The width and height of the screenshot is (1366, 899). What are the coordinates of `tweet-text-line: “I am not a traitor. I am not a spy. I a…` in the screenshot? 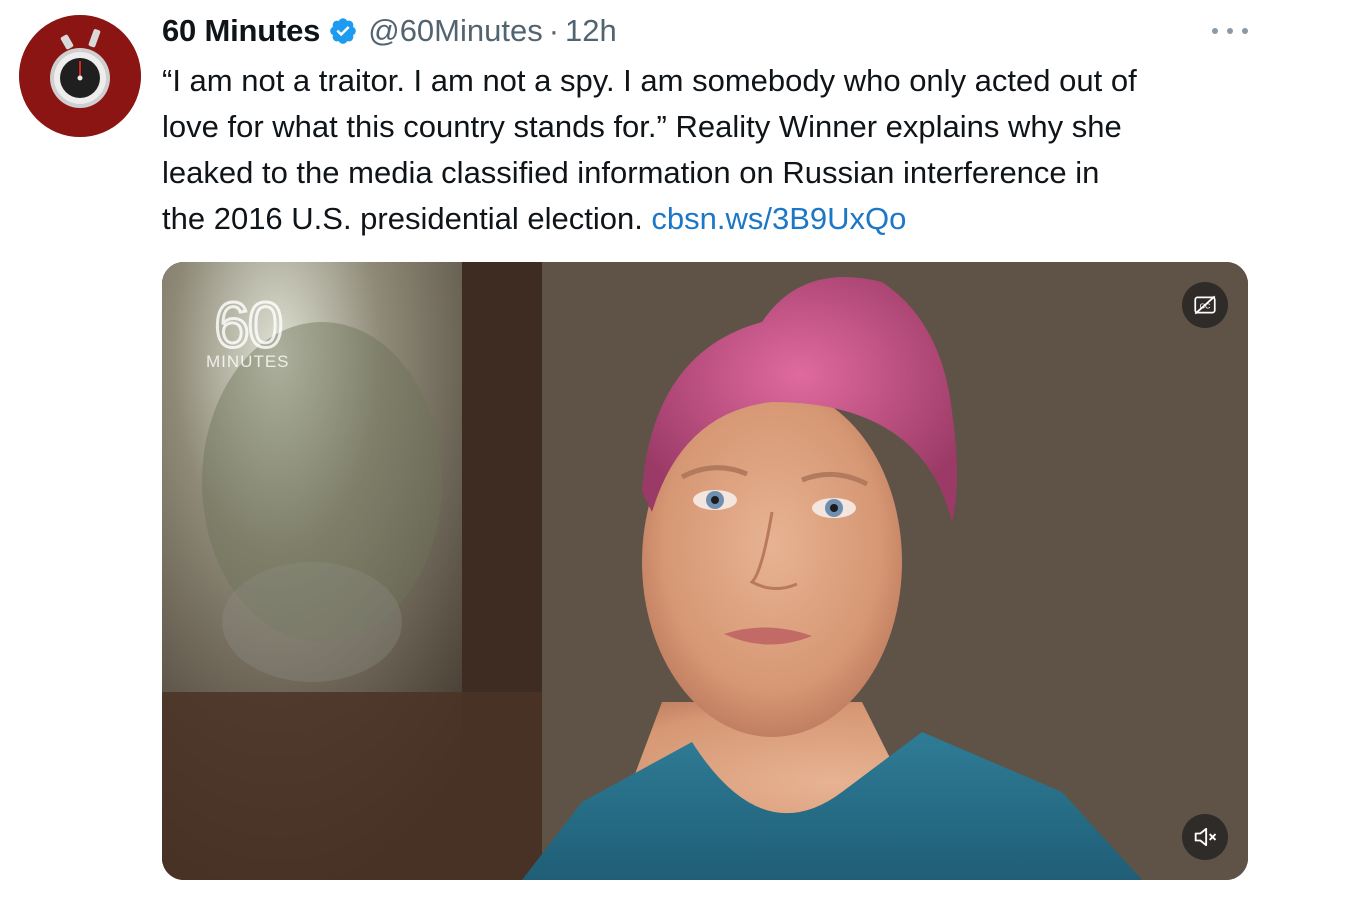 It's located at (649, 80).